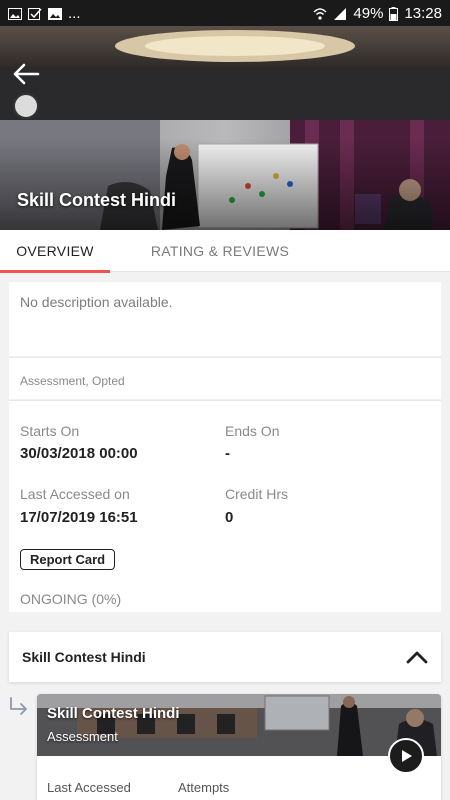  Describe the element at coordinates (225, 13) in the screenshot. I see `status-bar: ... 49% 13:28` at that location.